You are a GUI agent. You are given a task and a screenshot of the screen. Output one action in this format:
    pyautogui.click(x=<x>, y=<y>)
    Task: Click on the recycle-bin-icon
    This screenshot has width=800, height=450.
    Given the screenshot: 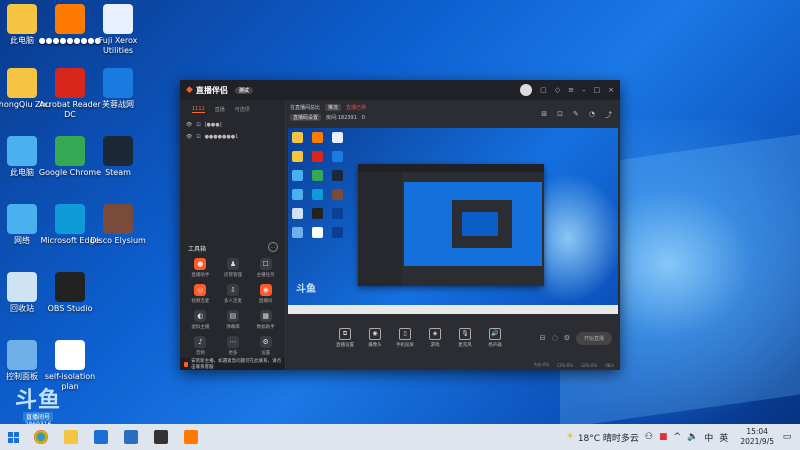 What is the action you would take?
    pyautogui.click(x=22, y=287)
    